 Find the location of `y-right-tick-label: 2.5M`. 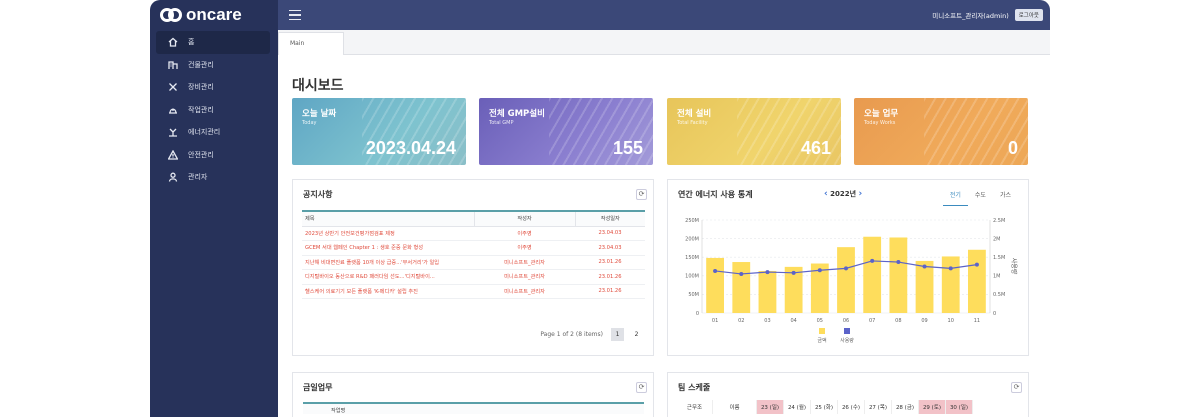

y-right-tick-label: 2.5M is located at coordinates (999, 221).